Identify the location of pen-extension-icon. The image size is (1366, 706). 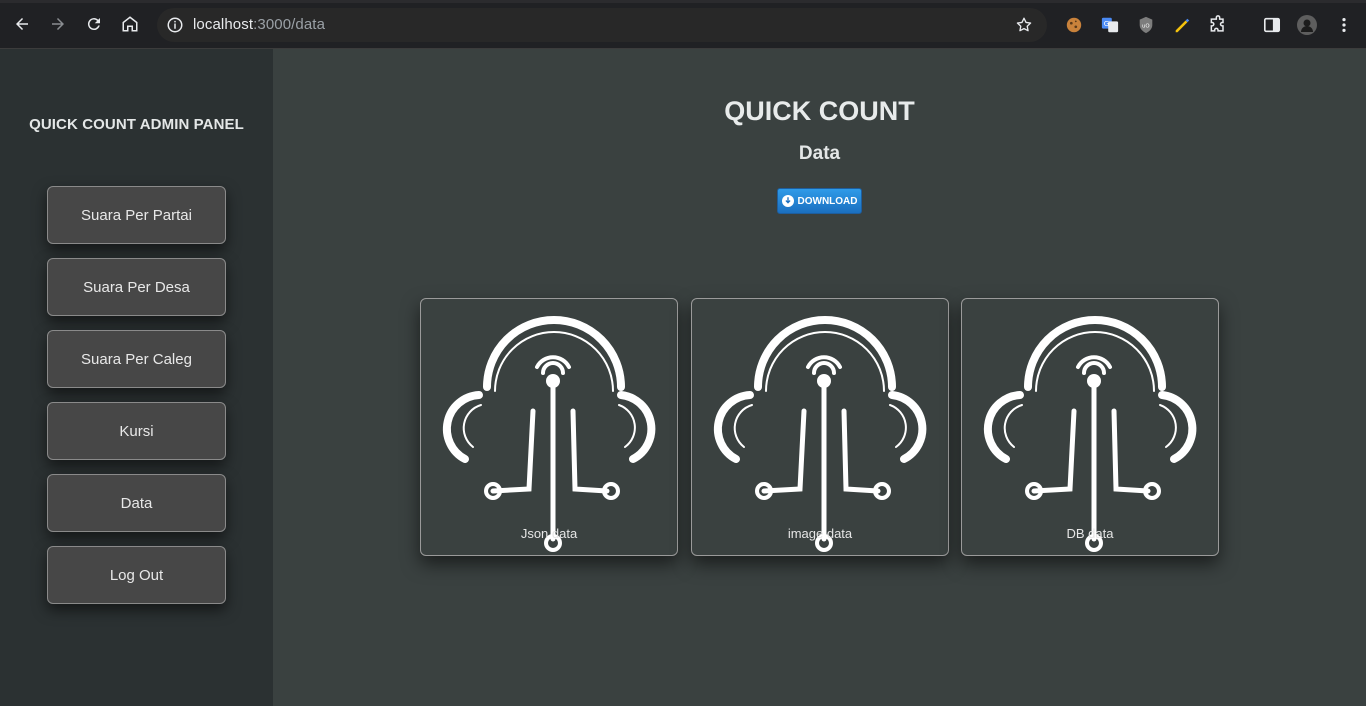
(1182, 25).